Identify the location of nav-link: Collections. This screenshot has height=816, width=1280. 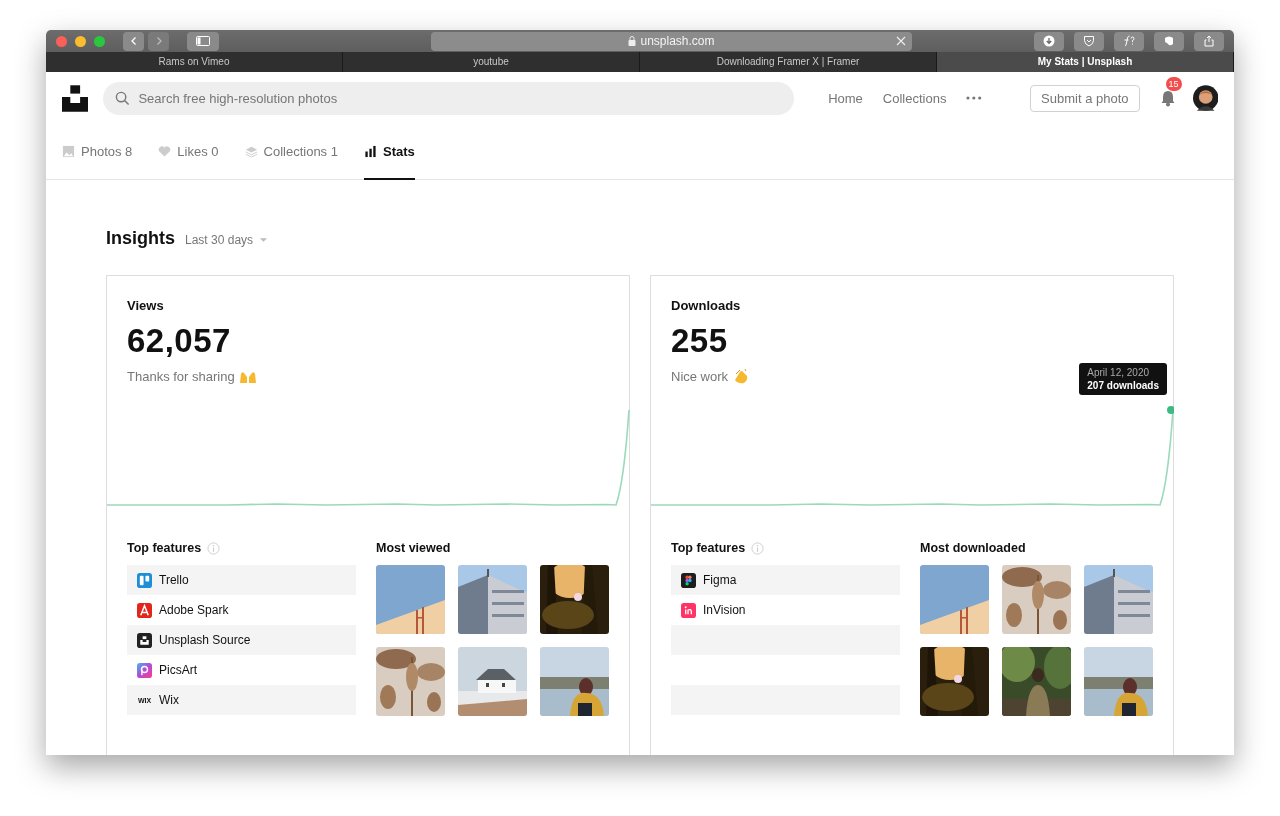
(914, 98).